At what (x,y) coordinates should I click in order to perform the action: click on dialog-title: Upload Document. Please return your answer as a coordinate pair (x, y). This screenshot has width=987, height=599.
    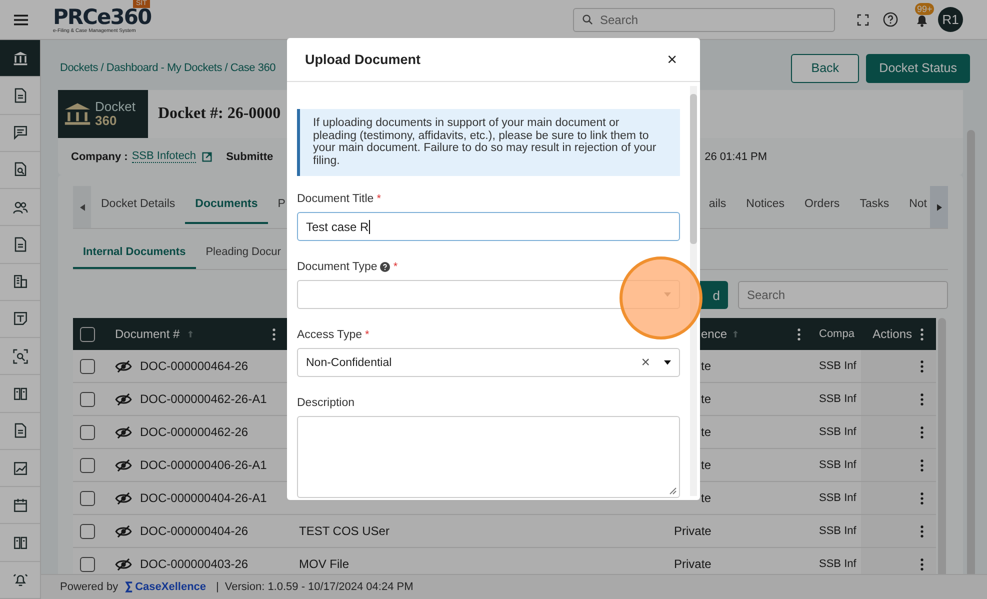
    Looking at the image, I should click on (363, 59).